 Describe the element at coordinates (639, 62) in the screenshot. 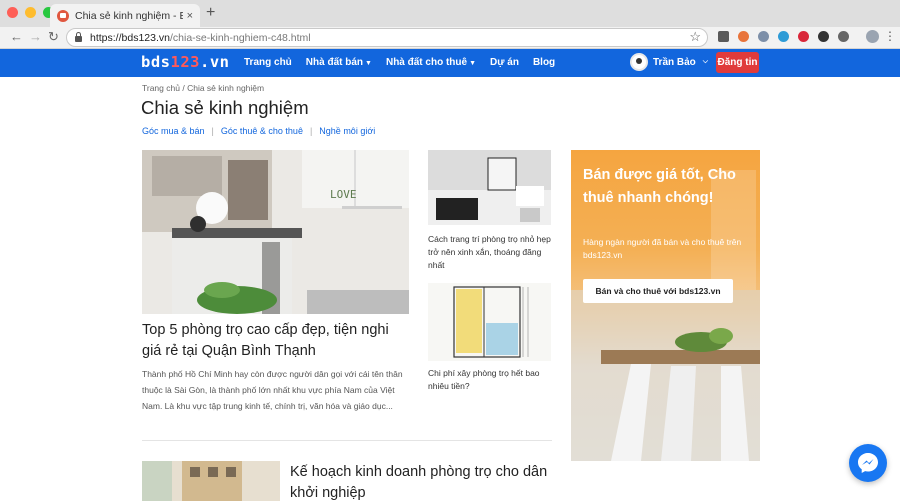

I see `avatar` at that location.